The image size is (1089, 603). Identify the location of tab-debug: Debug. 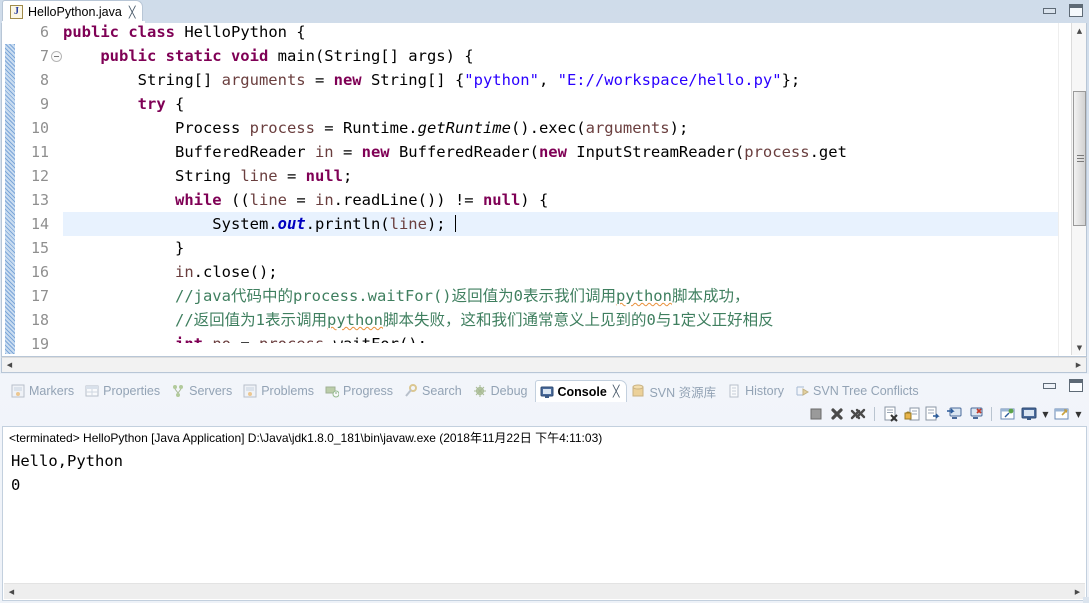
(502, 391).